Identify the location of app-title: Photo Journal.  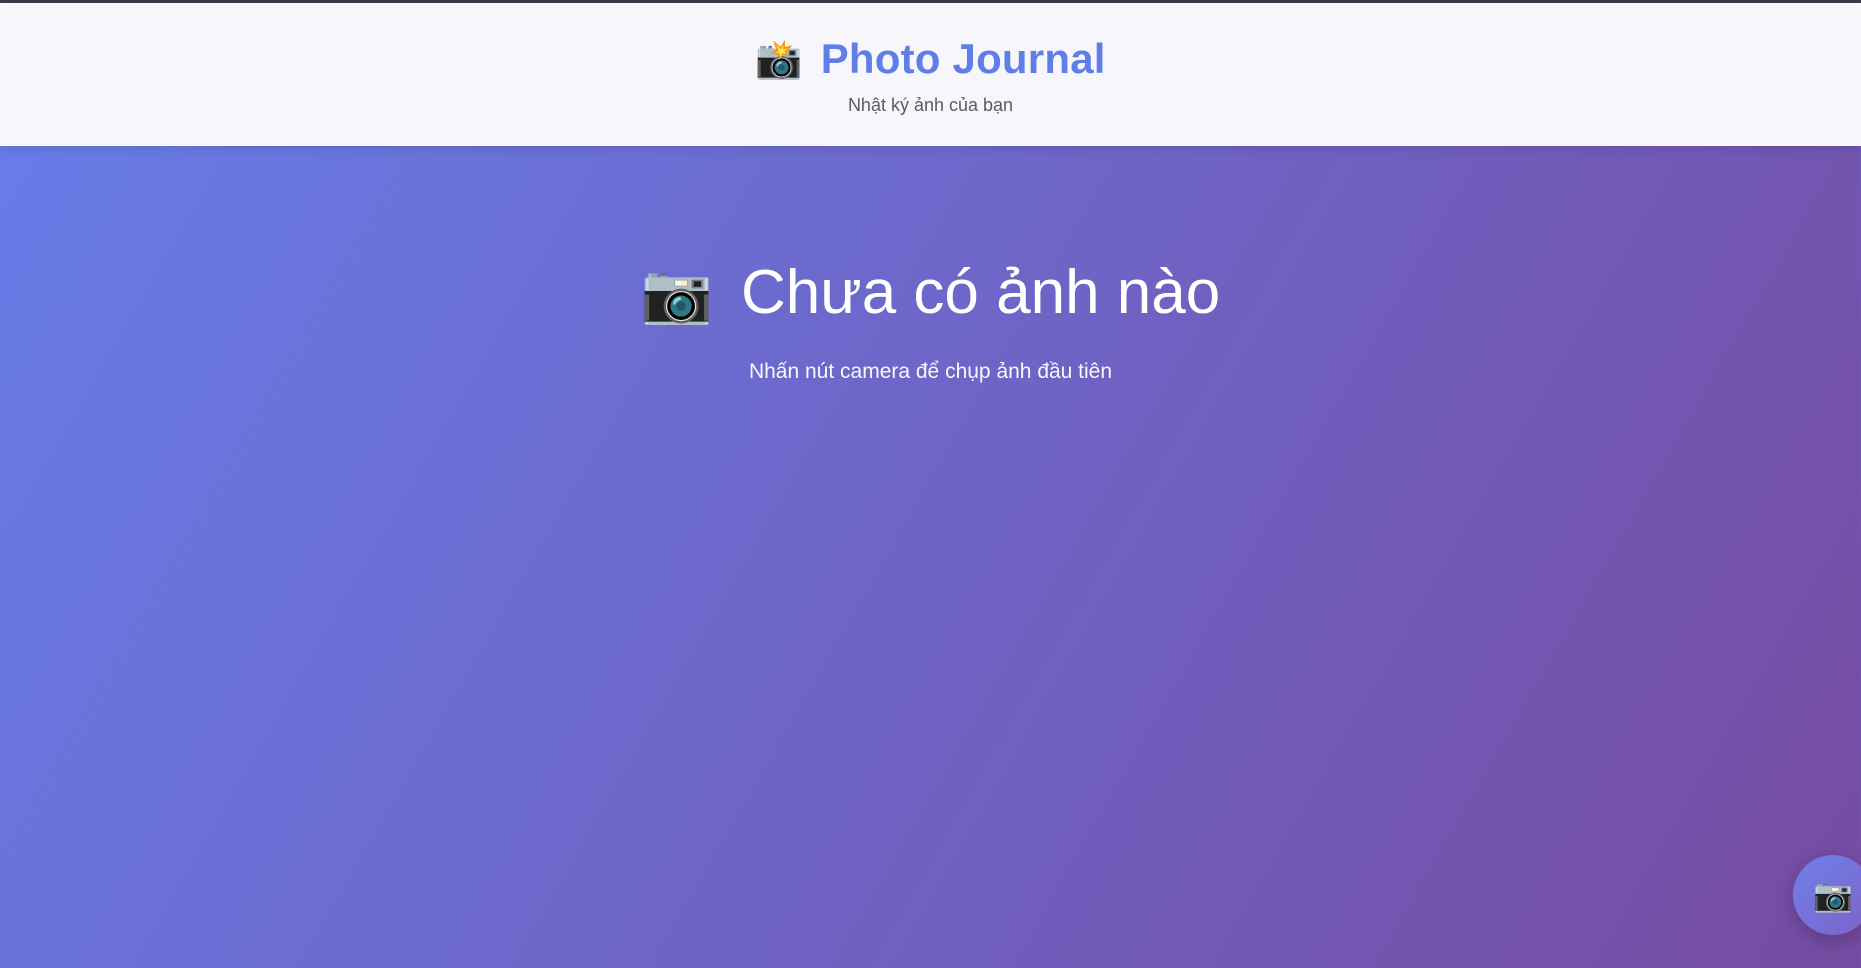
(963, 58).